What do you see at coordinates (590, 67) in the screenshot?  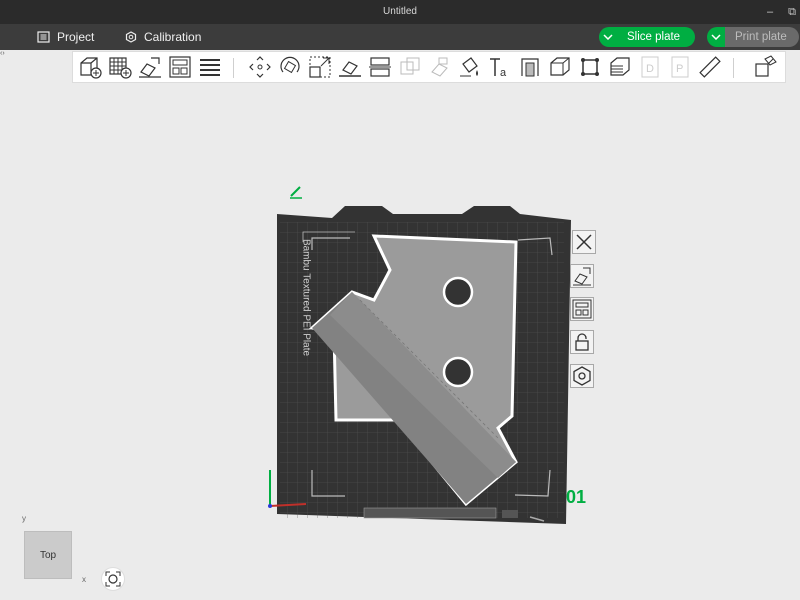 I see `assembly-icon` at bounding box center [590, 67].